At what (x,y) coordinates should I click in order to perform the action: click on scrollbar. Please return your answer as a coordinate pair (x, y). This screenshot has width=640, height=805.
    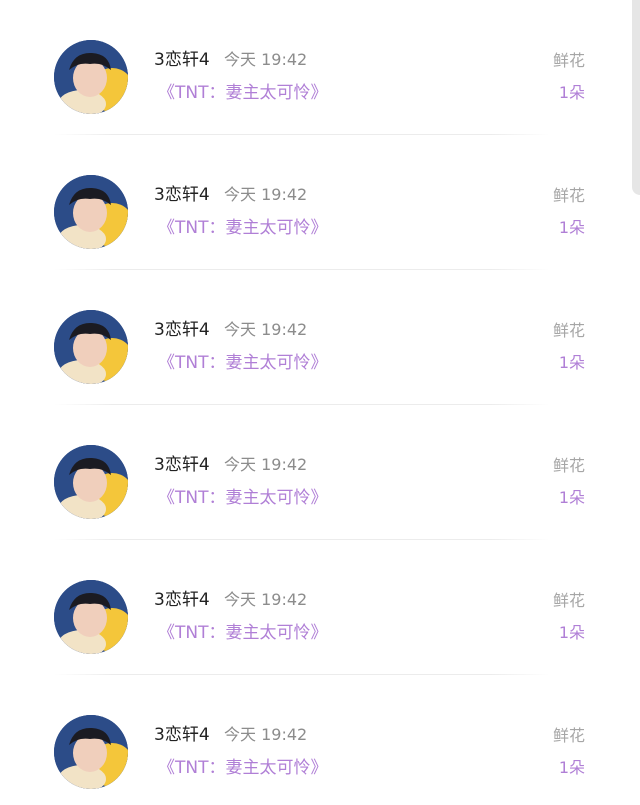
    Looking at the image, I should click on (636, 97).